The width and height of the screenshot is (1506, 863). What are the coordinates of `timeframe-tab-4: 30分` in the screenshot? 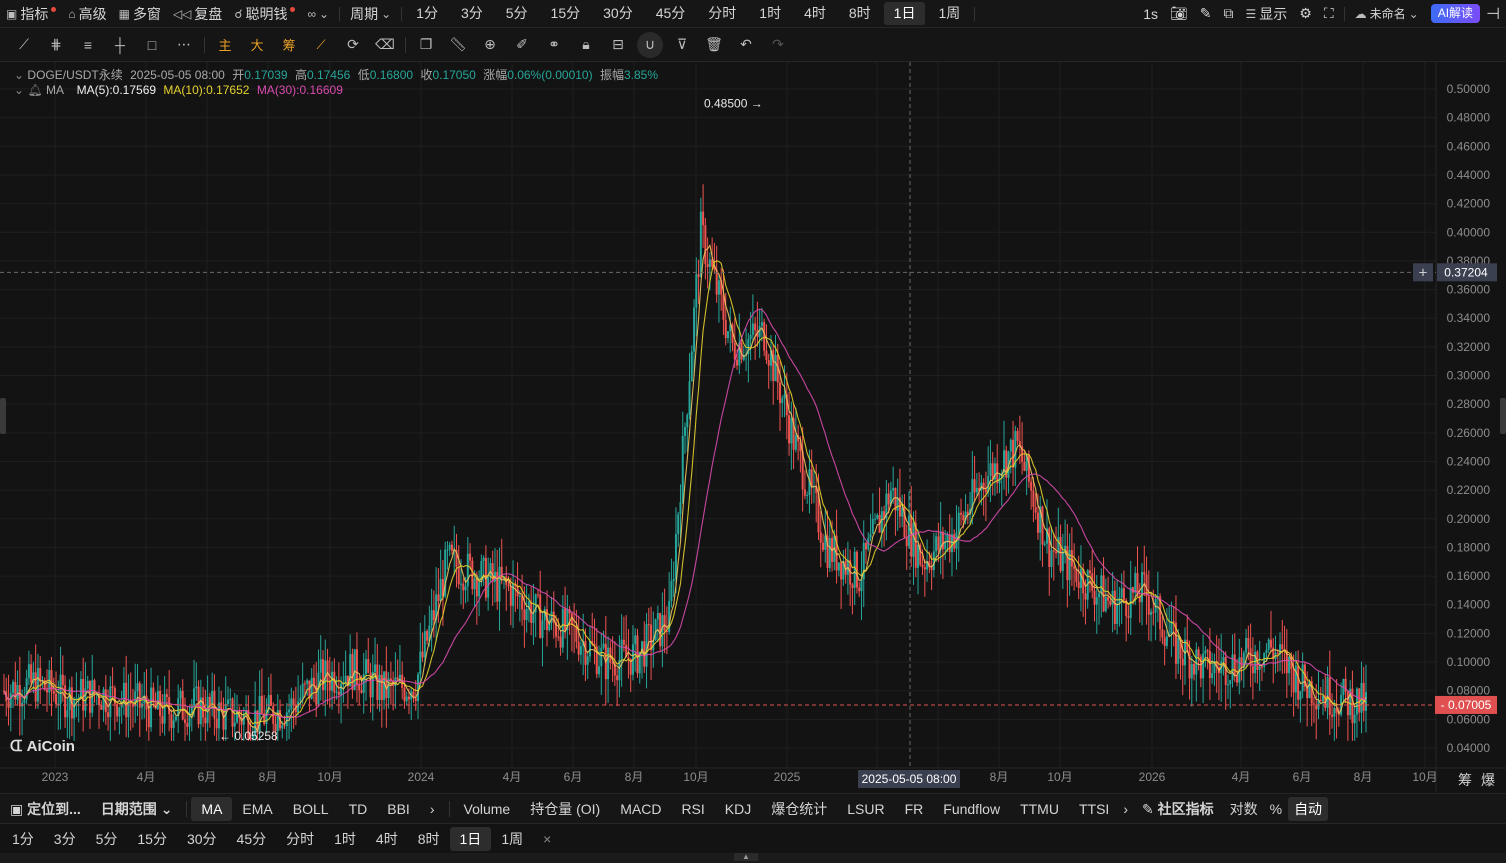 It's located at (618, 13).